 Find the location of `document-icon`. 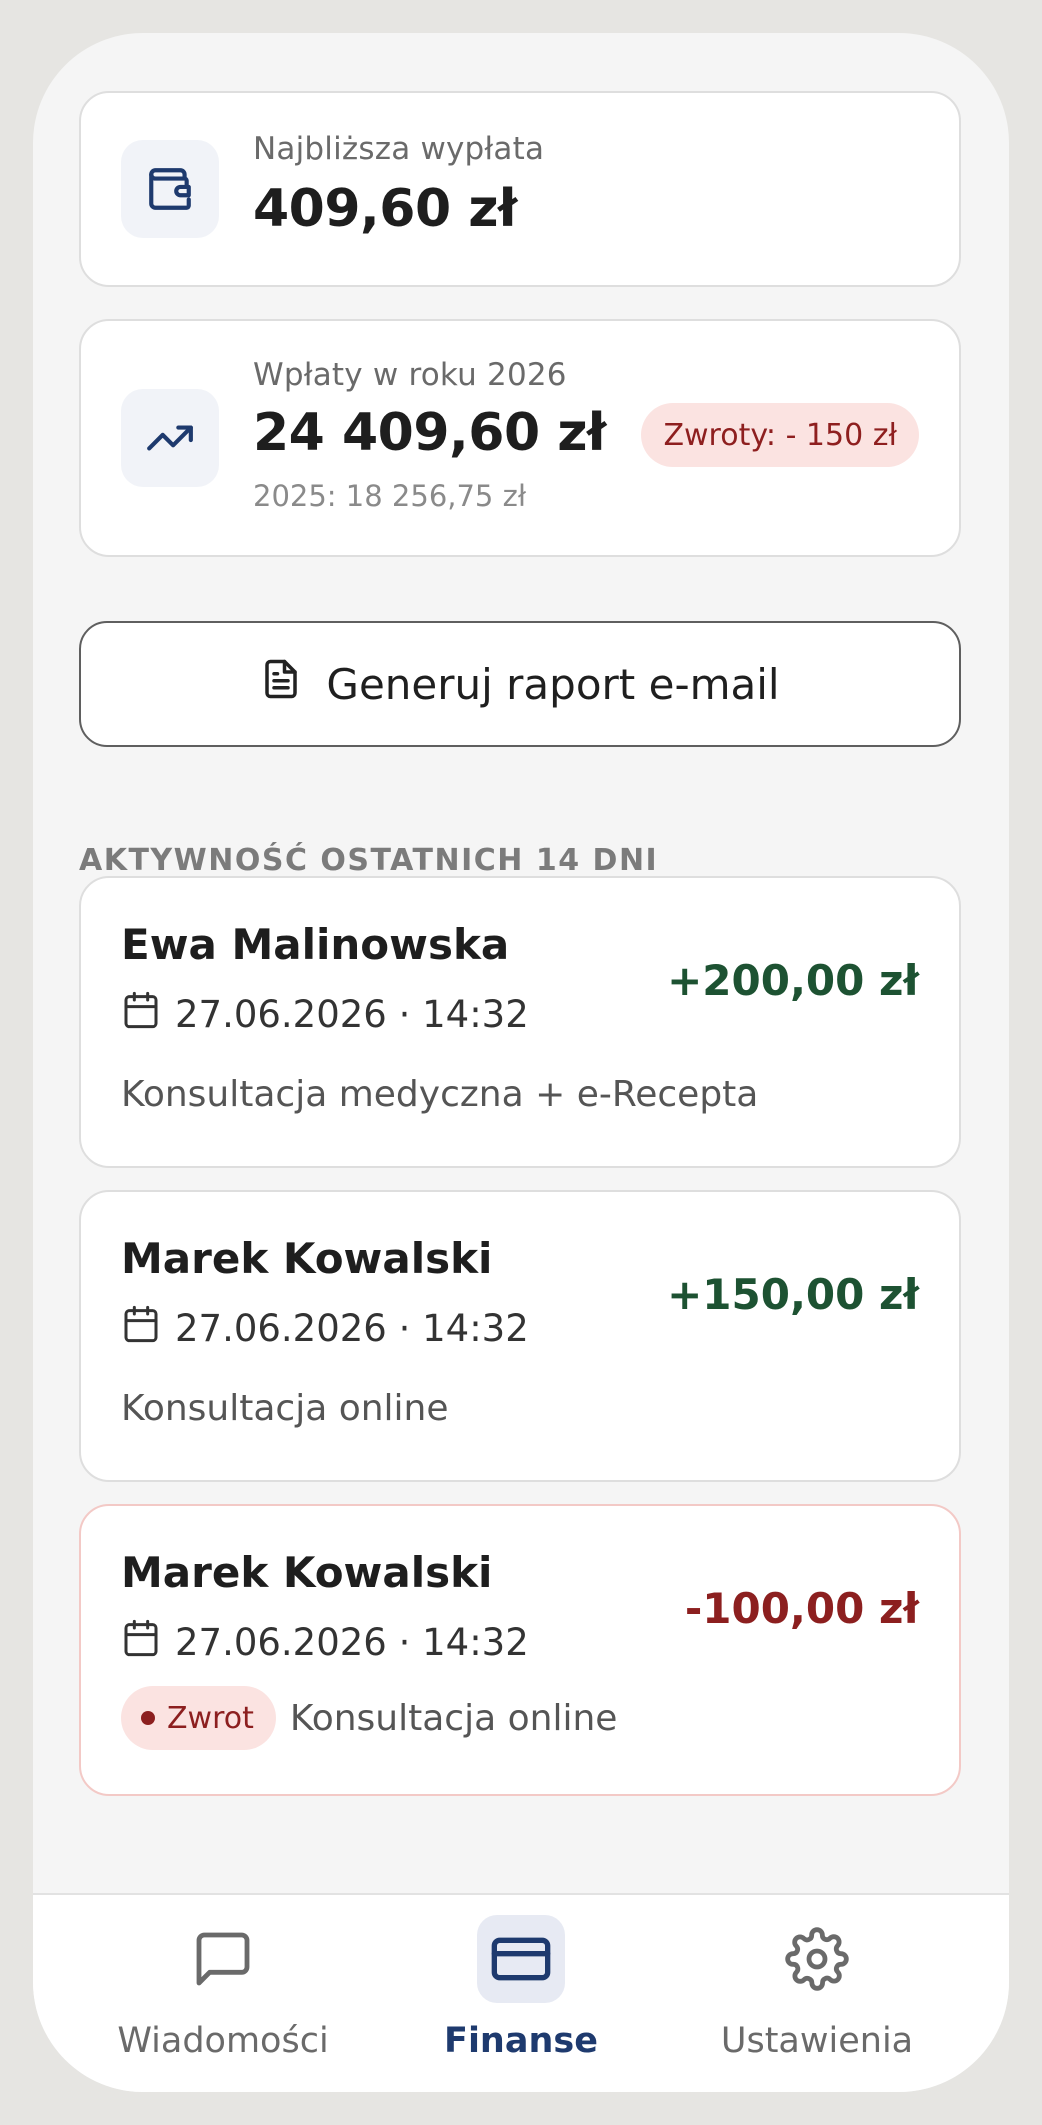

document-icon is located at coordinates (281, 684).